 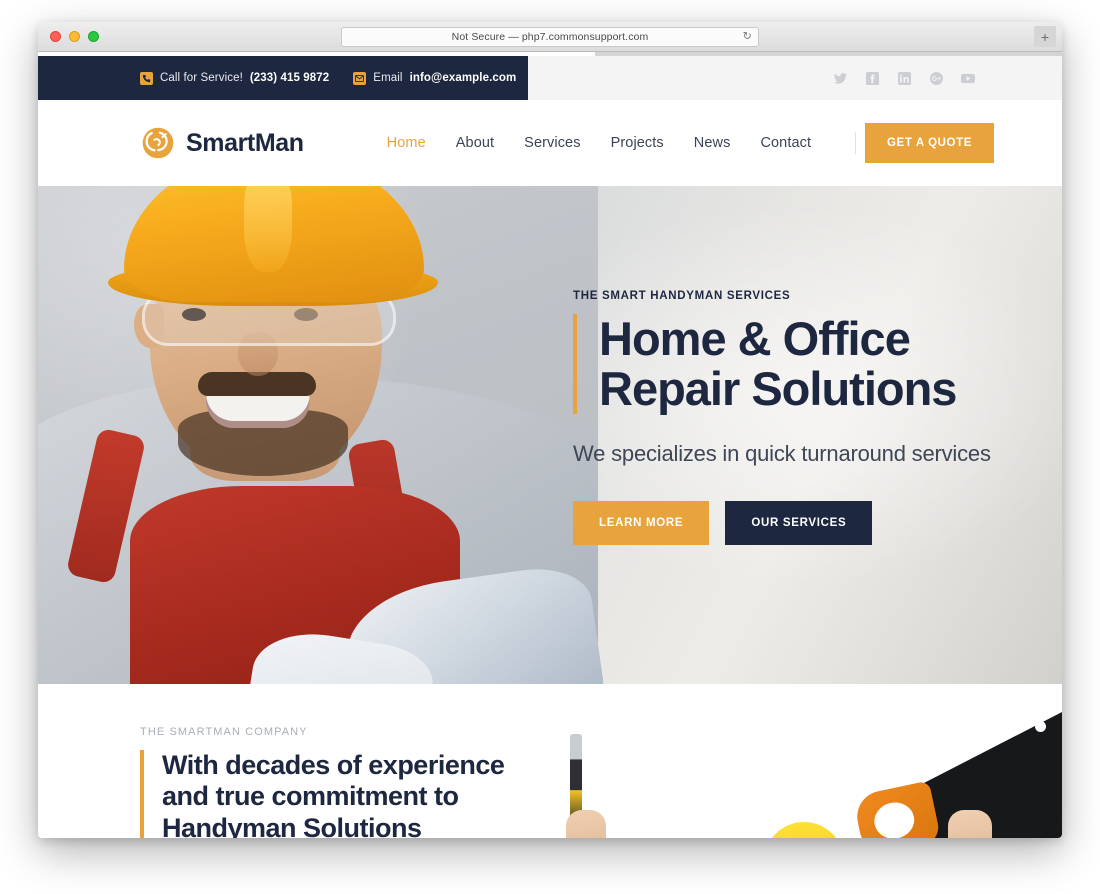 I want to click on window-controls, so click(x=68, y=36).